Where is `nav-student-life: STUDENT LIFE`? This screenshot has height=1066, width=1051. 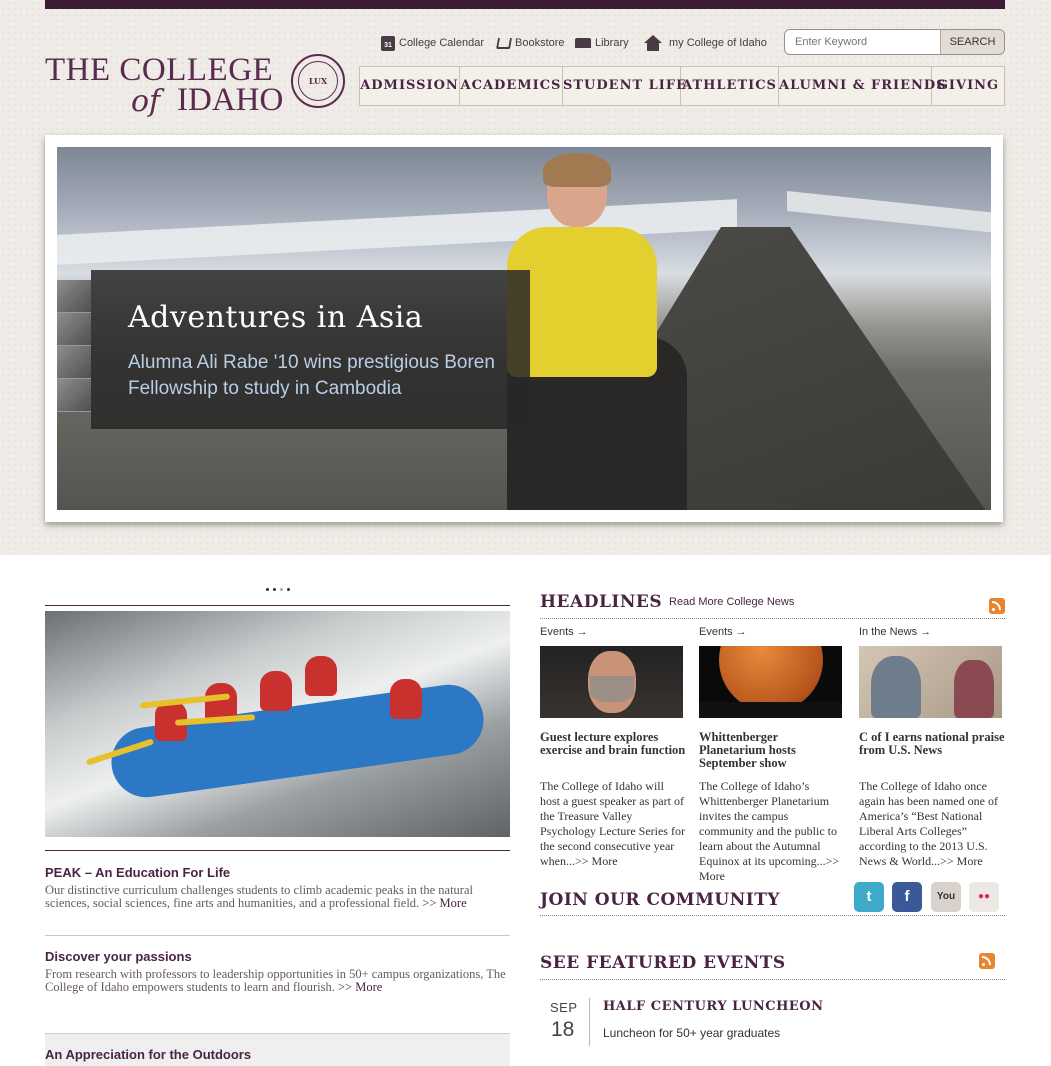
nav-student-life: STUDENT LIFE is located at coordinates (624, 86).